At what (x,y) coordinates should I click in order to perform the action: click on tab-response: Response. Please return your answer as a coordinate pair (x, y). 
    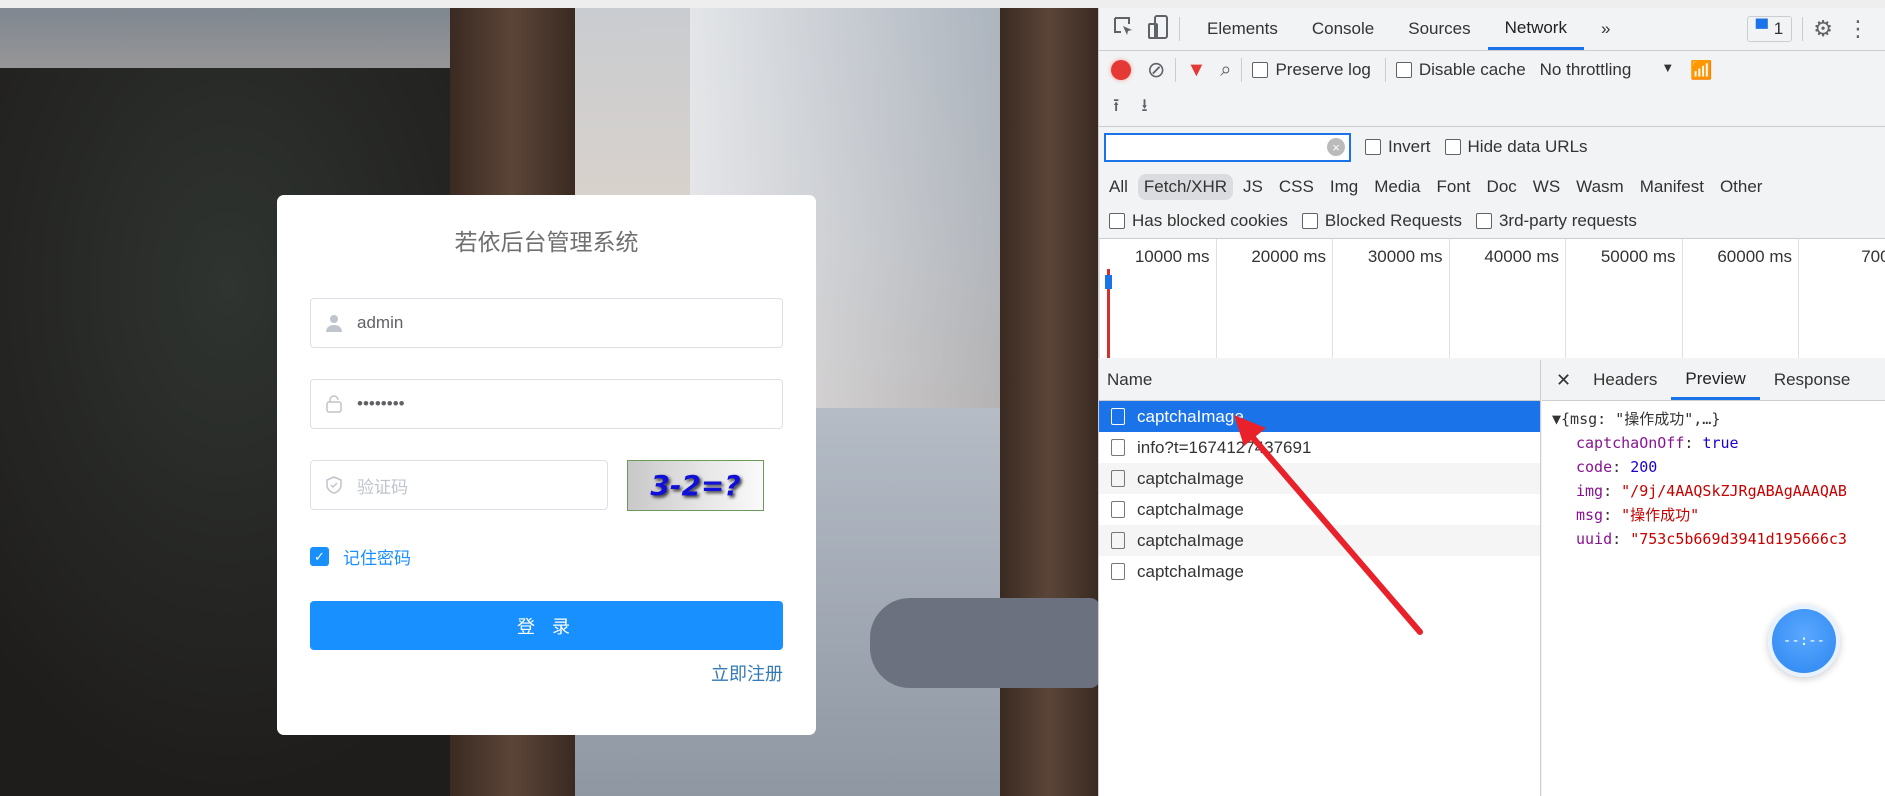
    Looking at the image, I should click on (1812, 380).